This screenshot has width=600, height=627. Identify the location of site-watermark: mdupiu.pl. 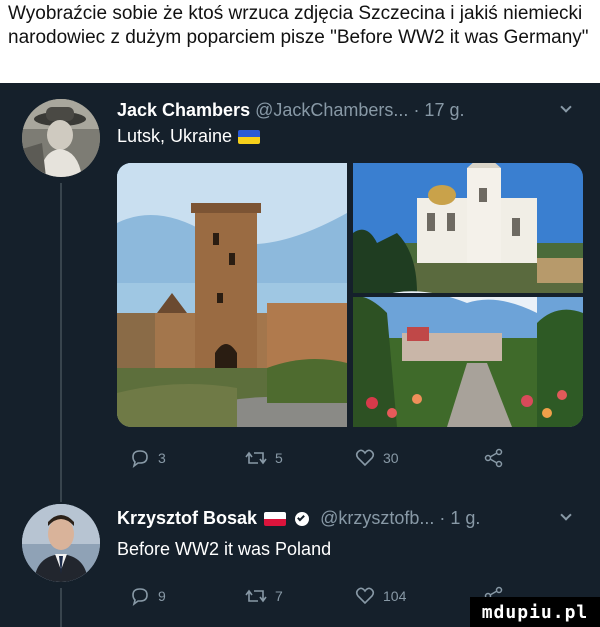
(535, 612).